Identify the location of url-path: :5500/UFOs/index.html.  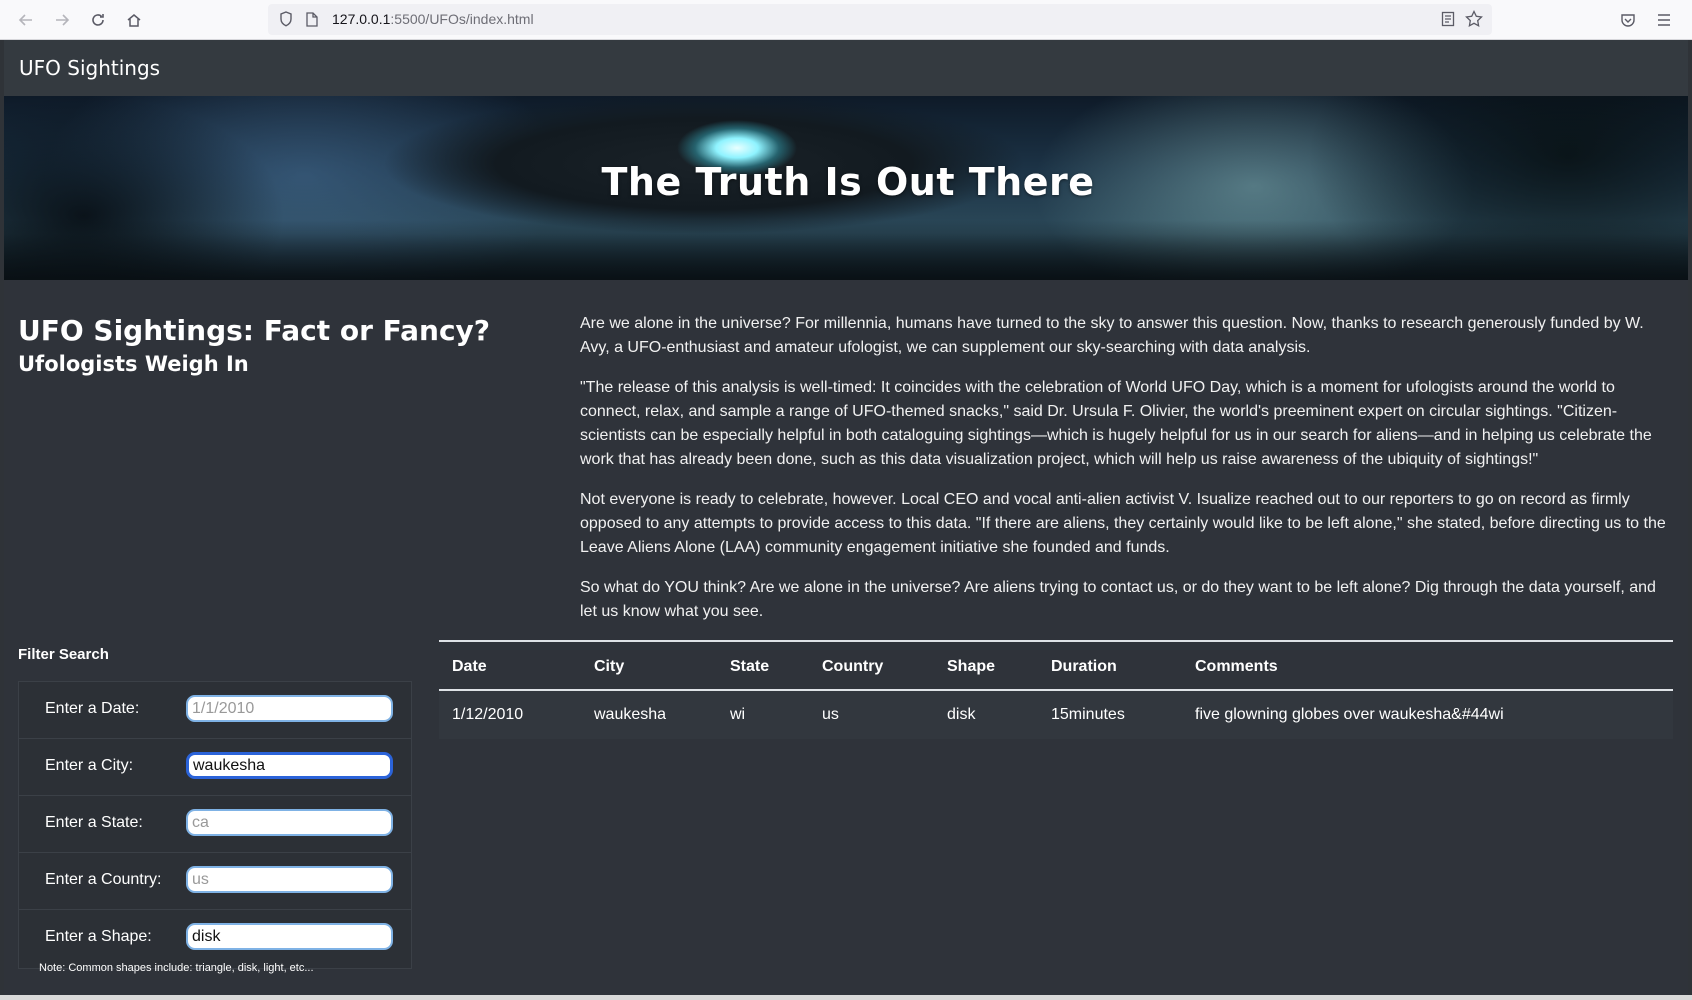
(462, 19).